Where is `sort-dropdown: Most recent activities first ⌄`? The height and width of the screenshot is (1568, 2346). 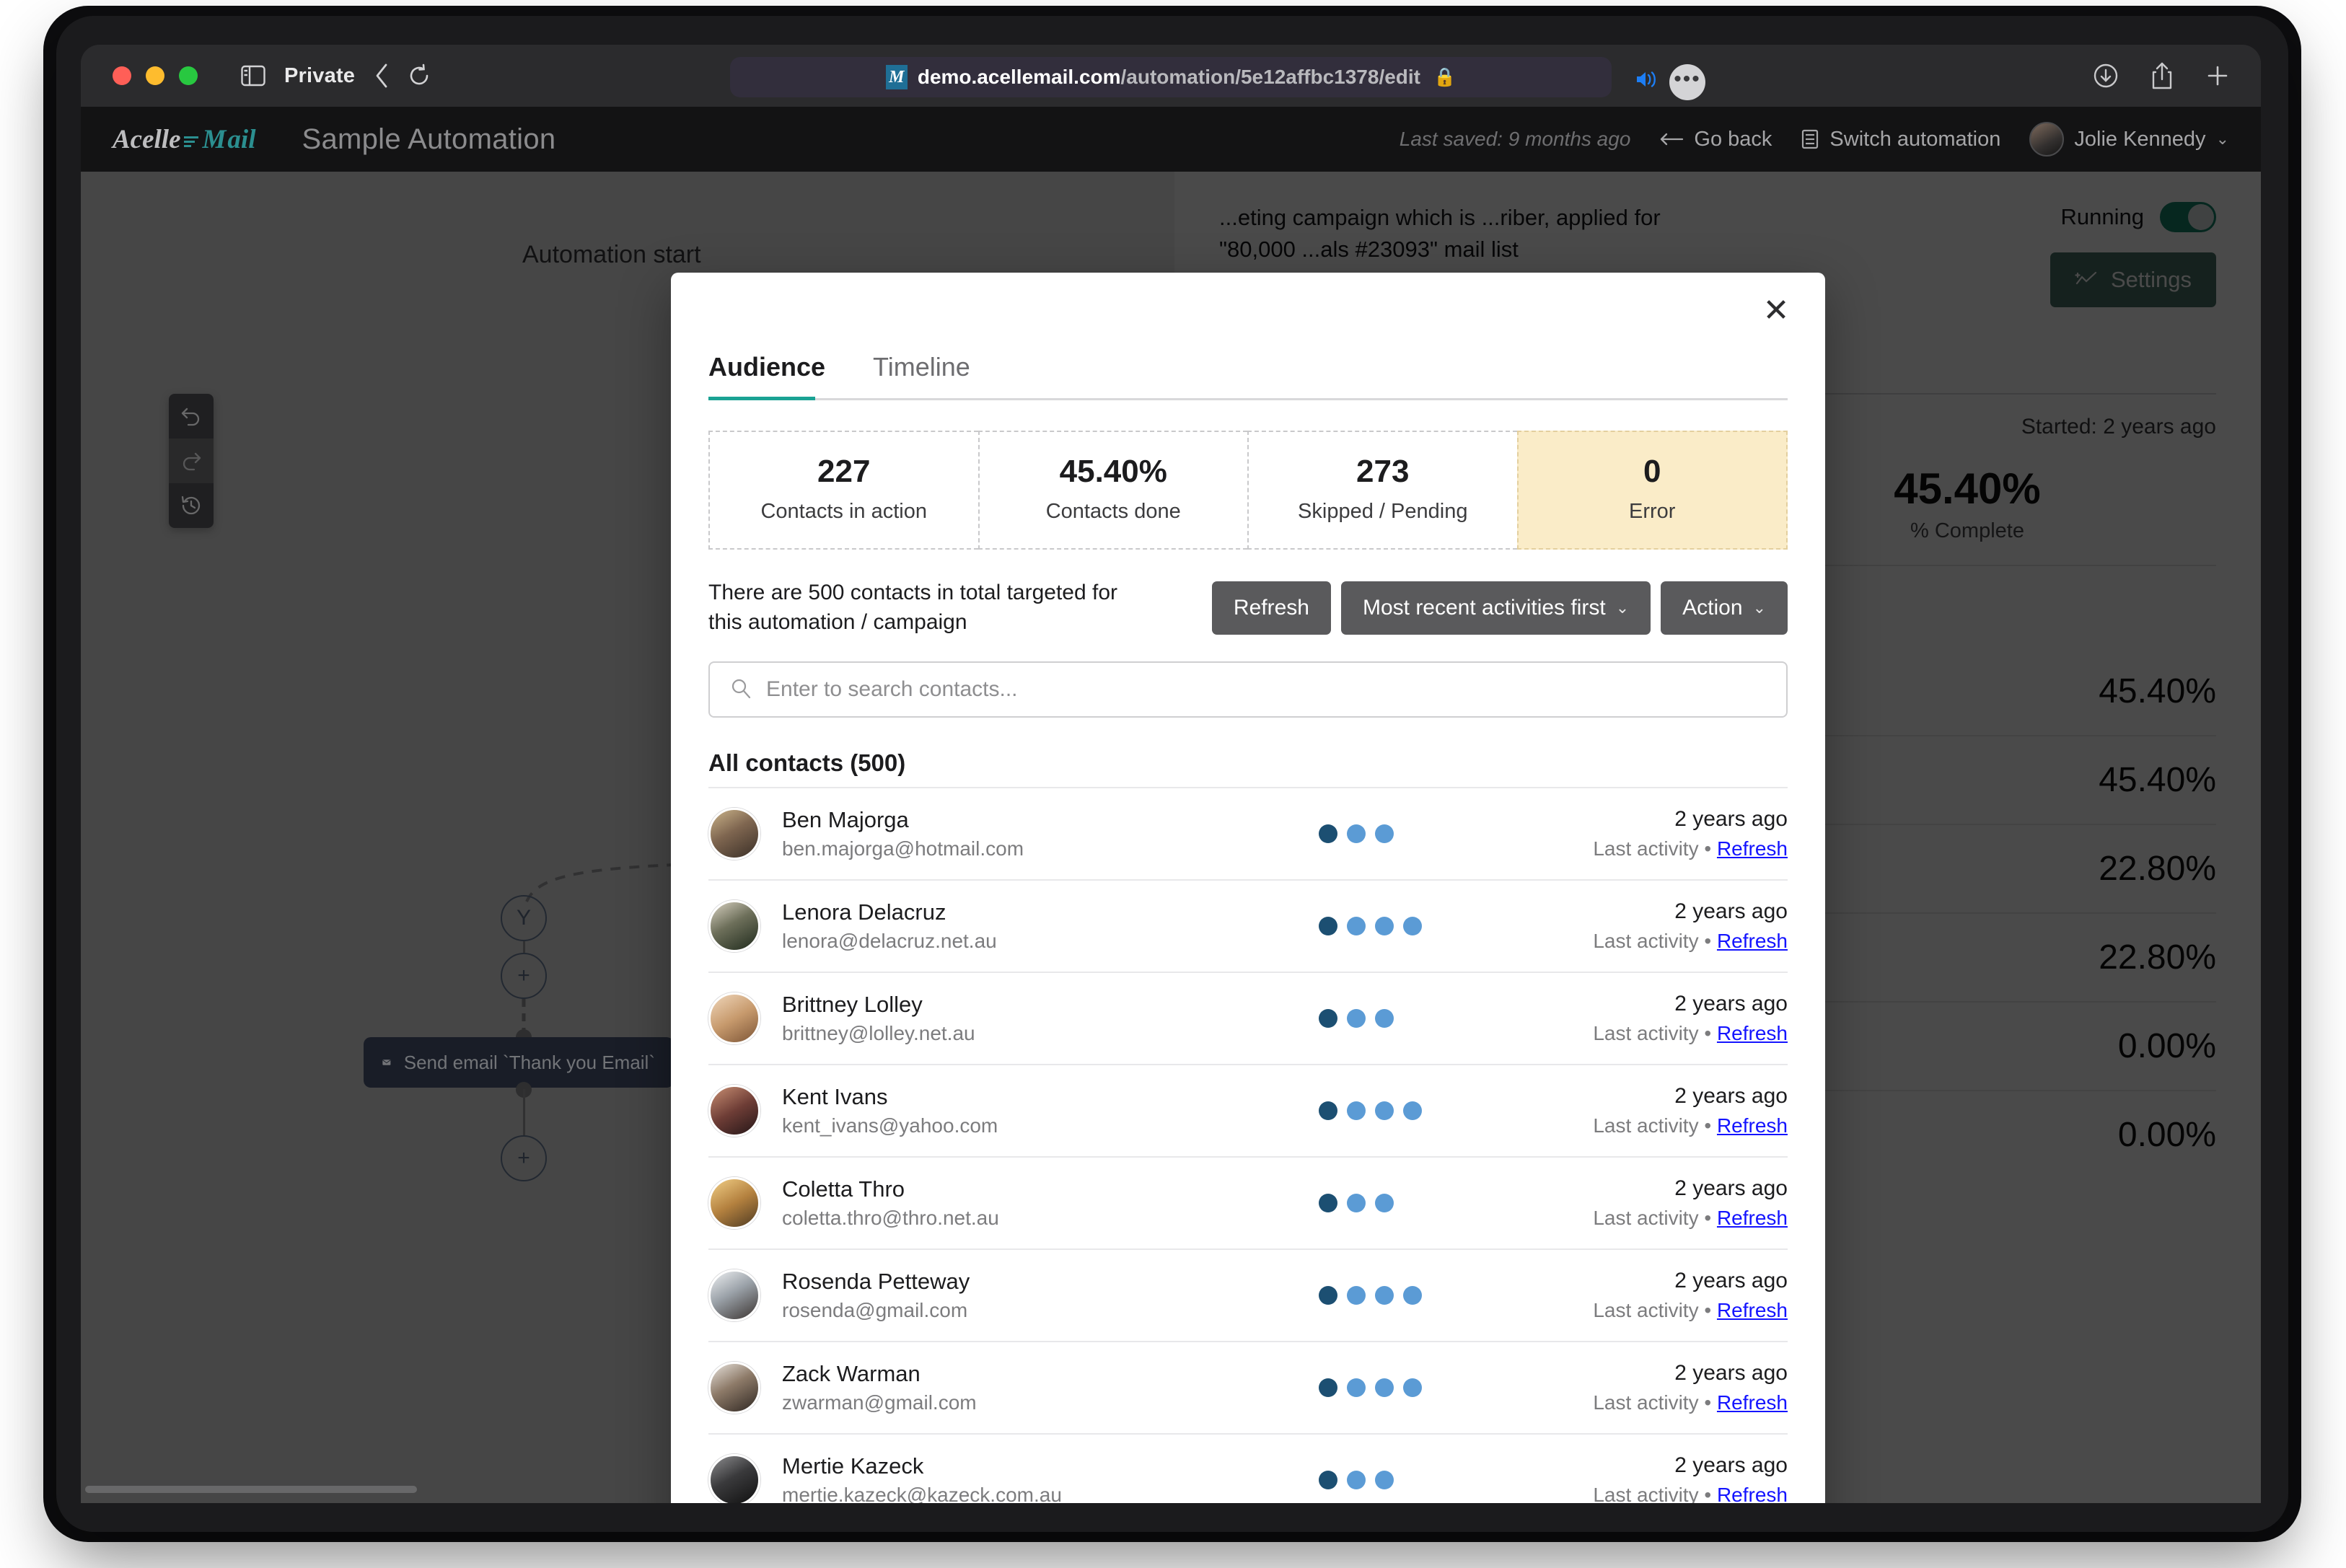
sort-dropdown: Most recent activities first ⌄ is located at coordinates (1495, 608).